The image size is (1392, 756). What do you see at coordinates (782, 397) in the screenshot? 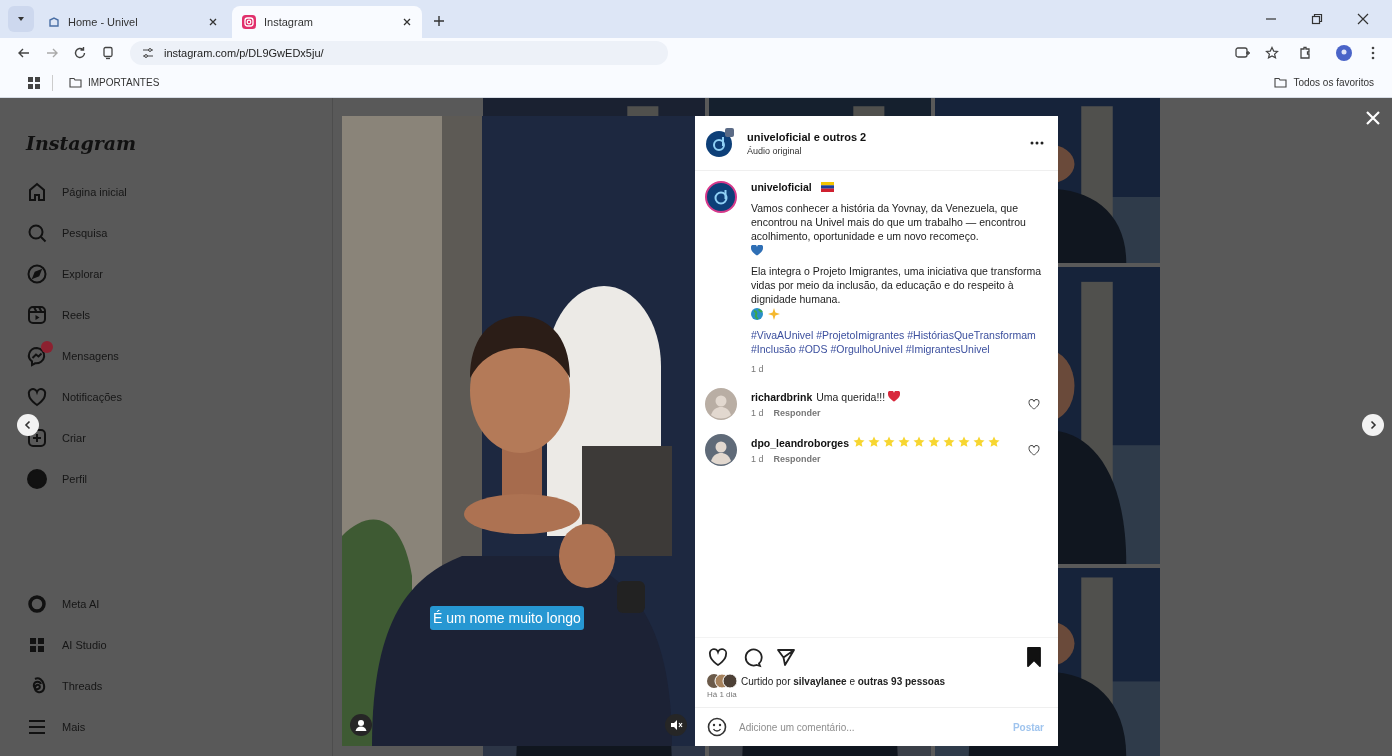
I see `username-link: richardbrink` at bounding box center [782, 397].